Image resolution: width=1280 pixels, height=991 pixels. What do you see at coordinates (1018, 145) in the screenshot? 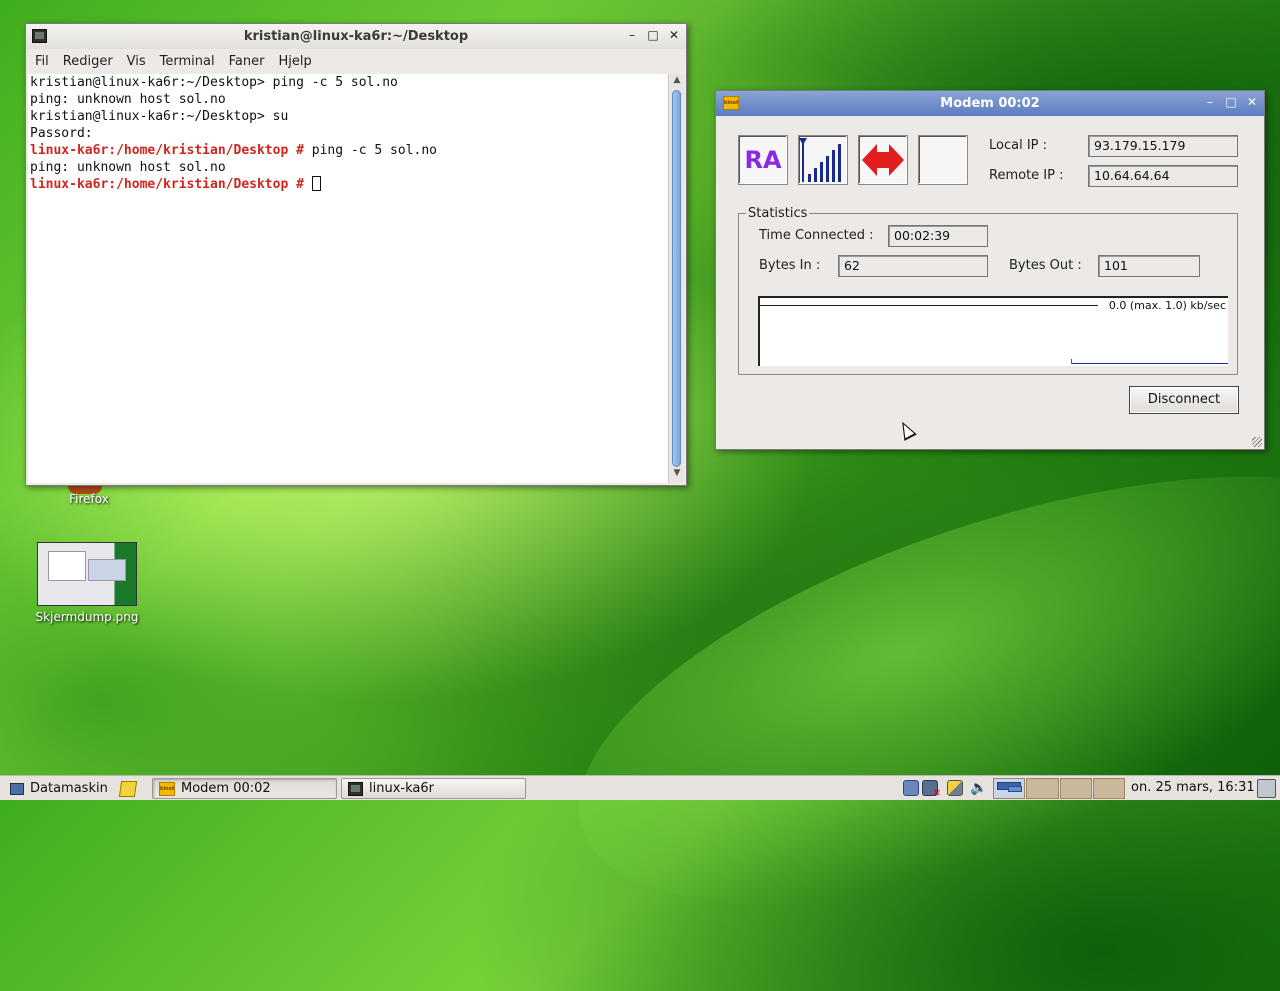
I see `local-ip-label: Local IP :` at bounding box center [1018, 145].